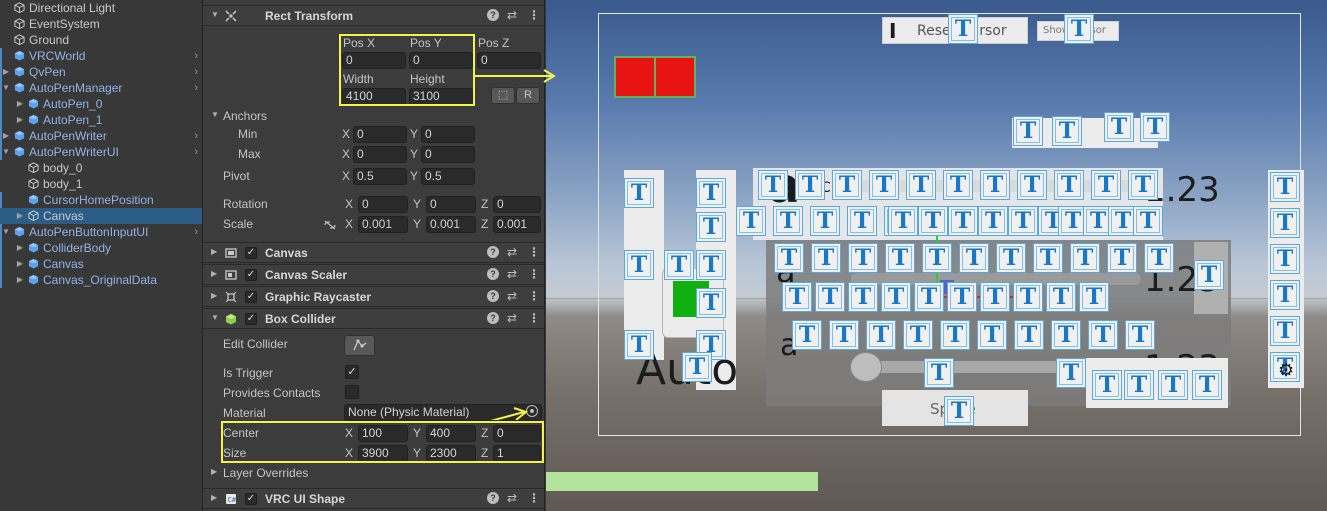  Describe the element at coordinates (57, 56) in the screenshot. I see `hierarchy-item-label: VRCWorld` at that location.